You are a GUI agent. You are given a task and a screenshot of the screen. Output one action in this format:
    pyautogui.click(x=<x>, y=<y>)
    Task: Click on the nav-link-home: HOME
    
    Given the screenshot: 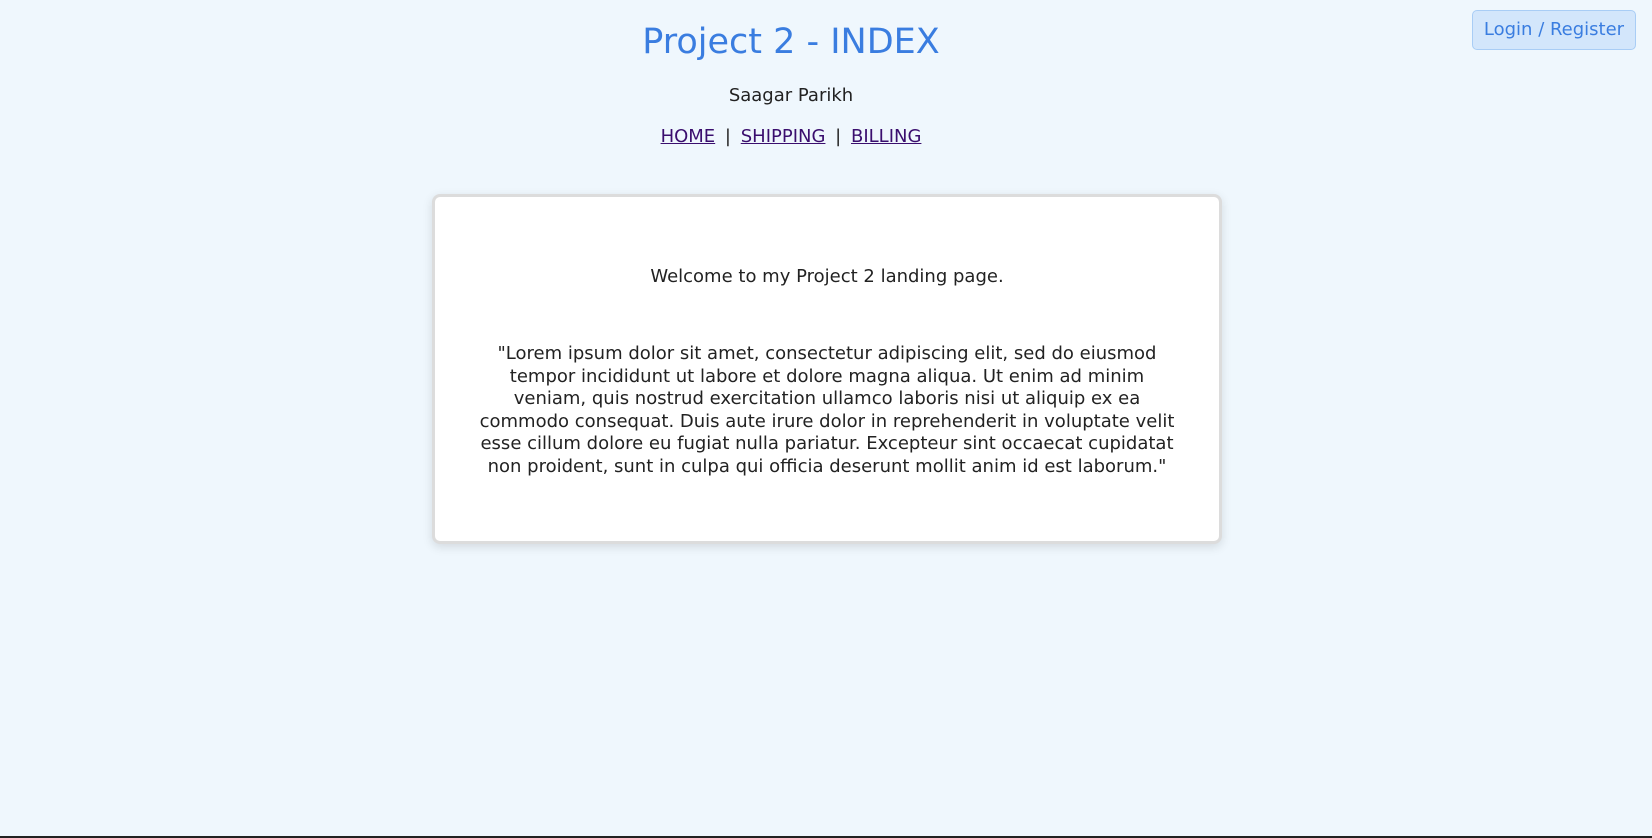 What is the action you would take?
    pyautogui.click(x=688, y=136)
    